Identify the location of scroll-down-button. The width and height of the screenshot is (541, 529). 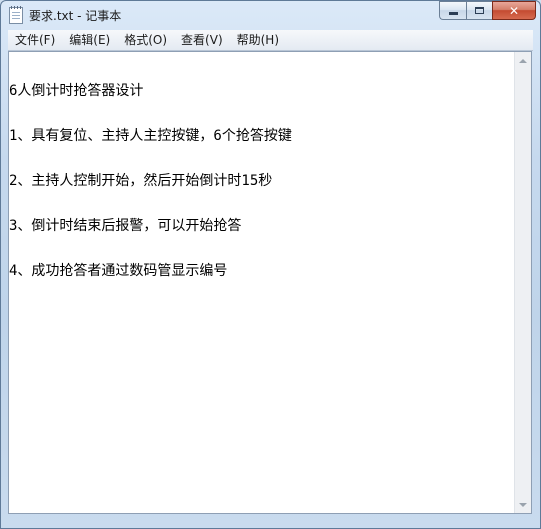
(523, 504).